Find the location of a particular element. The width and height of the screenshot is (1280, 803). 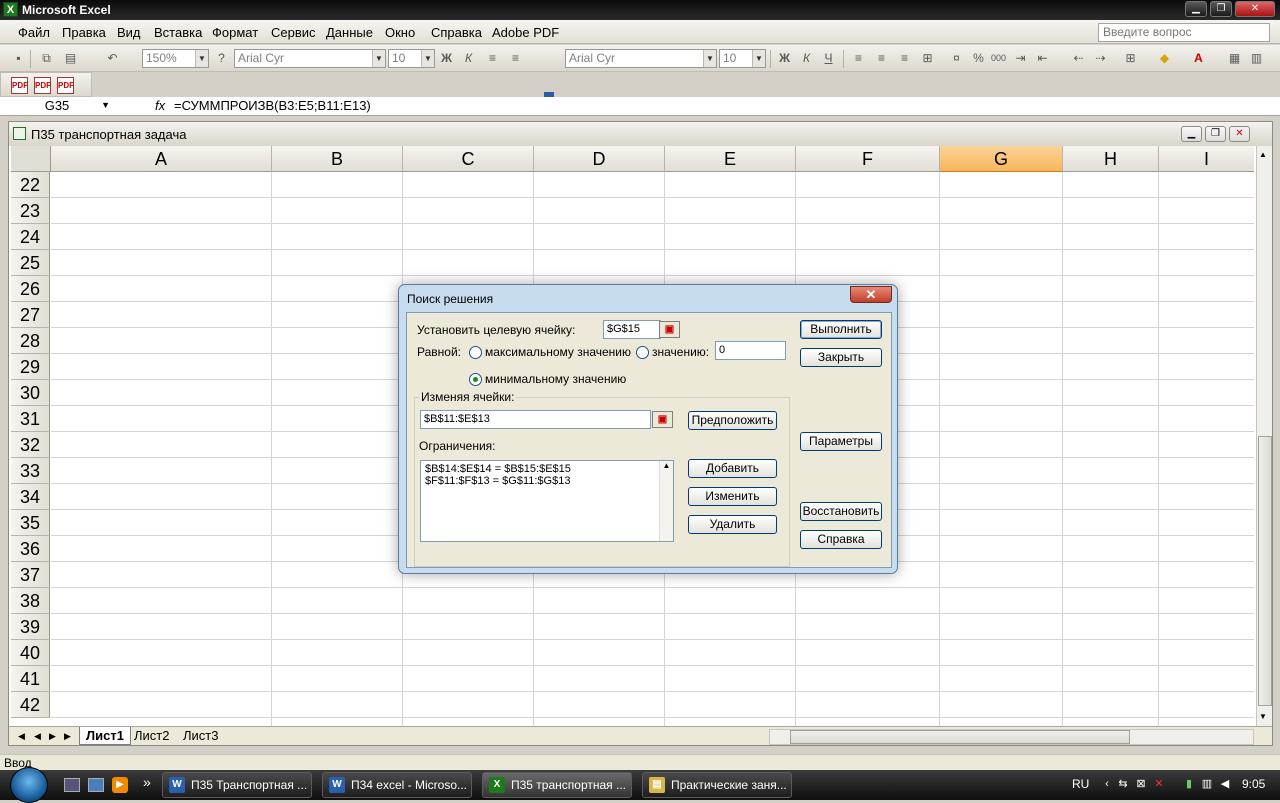

pdf-email-icon: PDF is located at coordinates (42, 85).